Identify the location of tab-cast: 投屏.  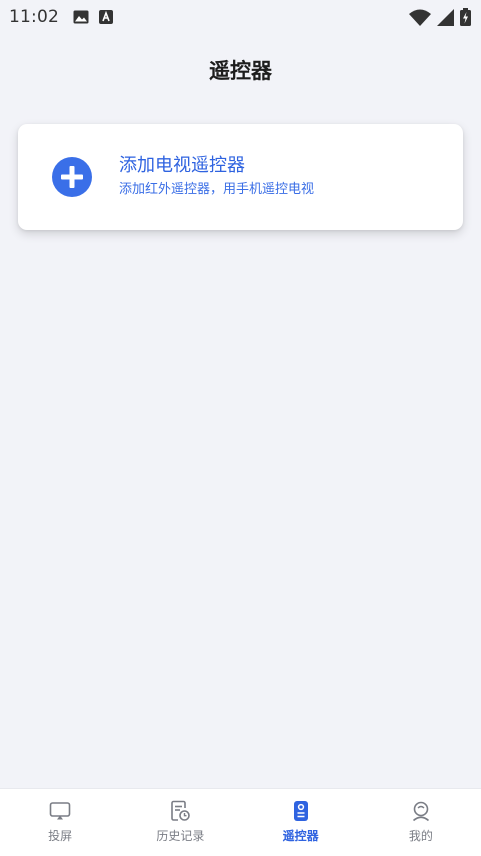
(60, 822).